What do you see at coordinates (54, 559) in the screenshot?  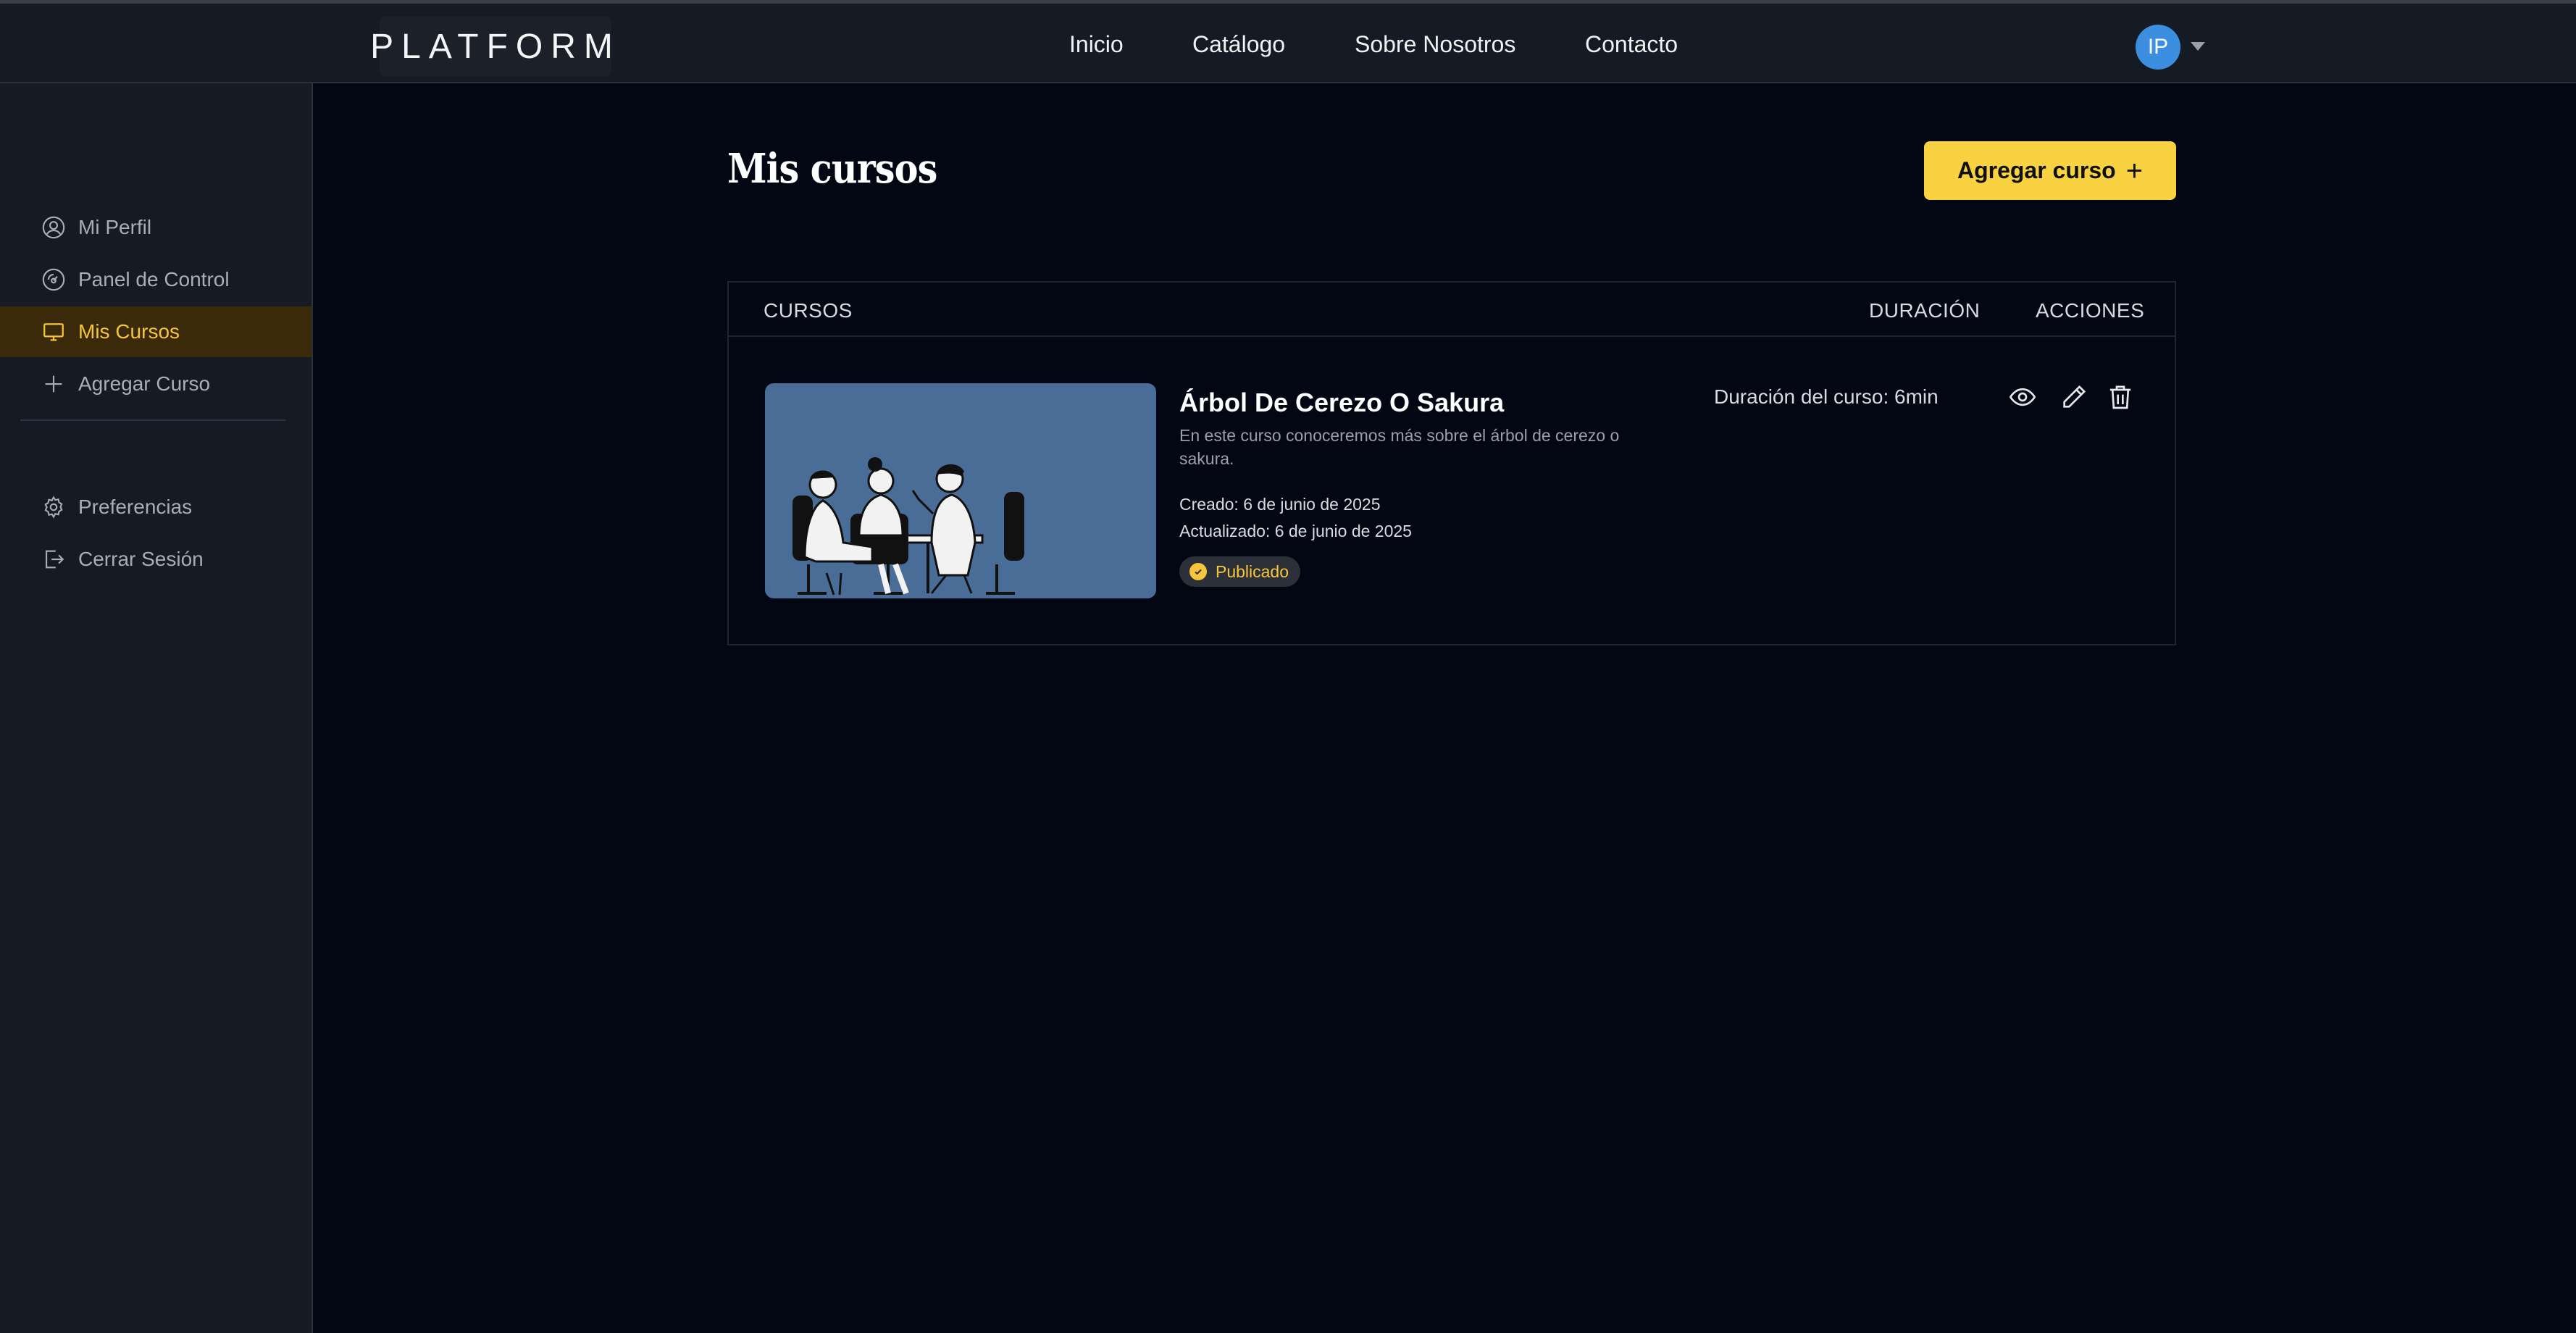 I see `logout-icon` at bounding box center [54, 559].